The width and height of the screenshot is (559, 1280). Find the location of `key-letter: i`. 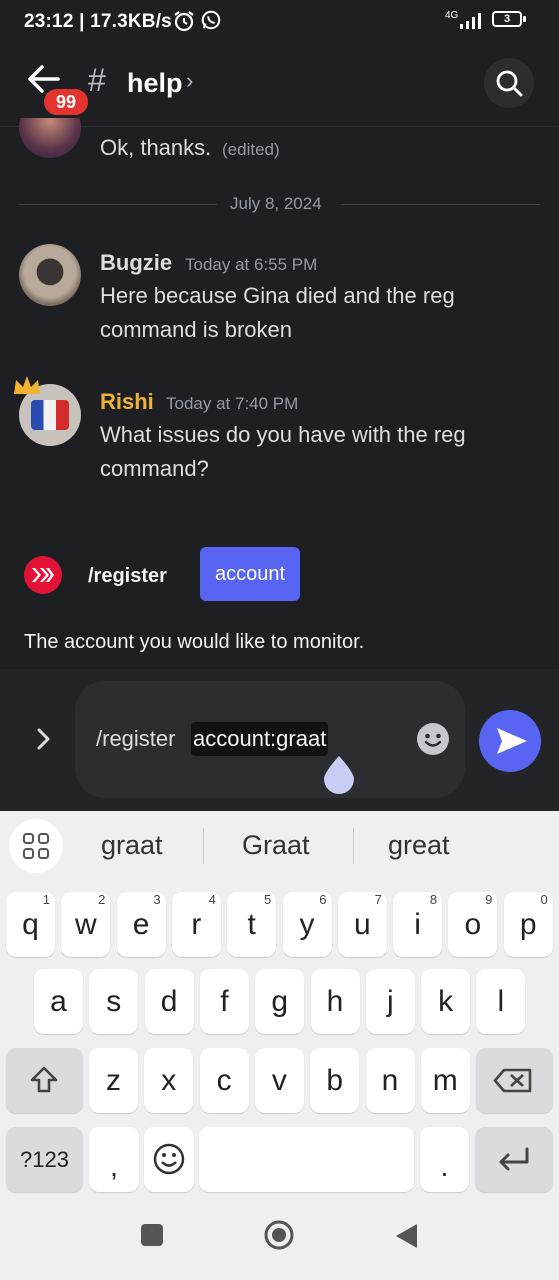

key-letter: i is located at coordinates (417, 924).